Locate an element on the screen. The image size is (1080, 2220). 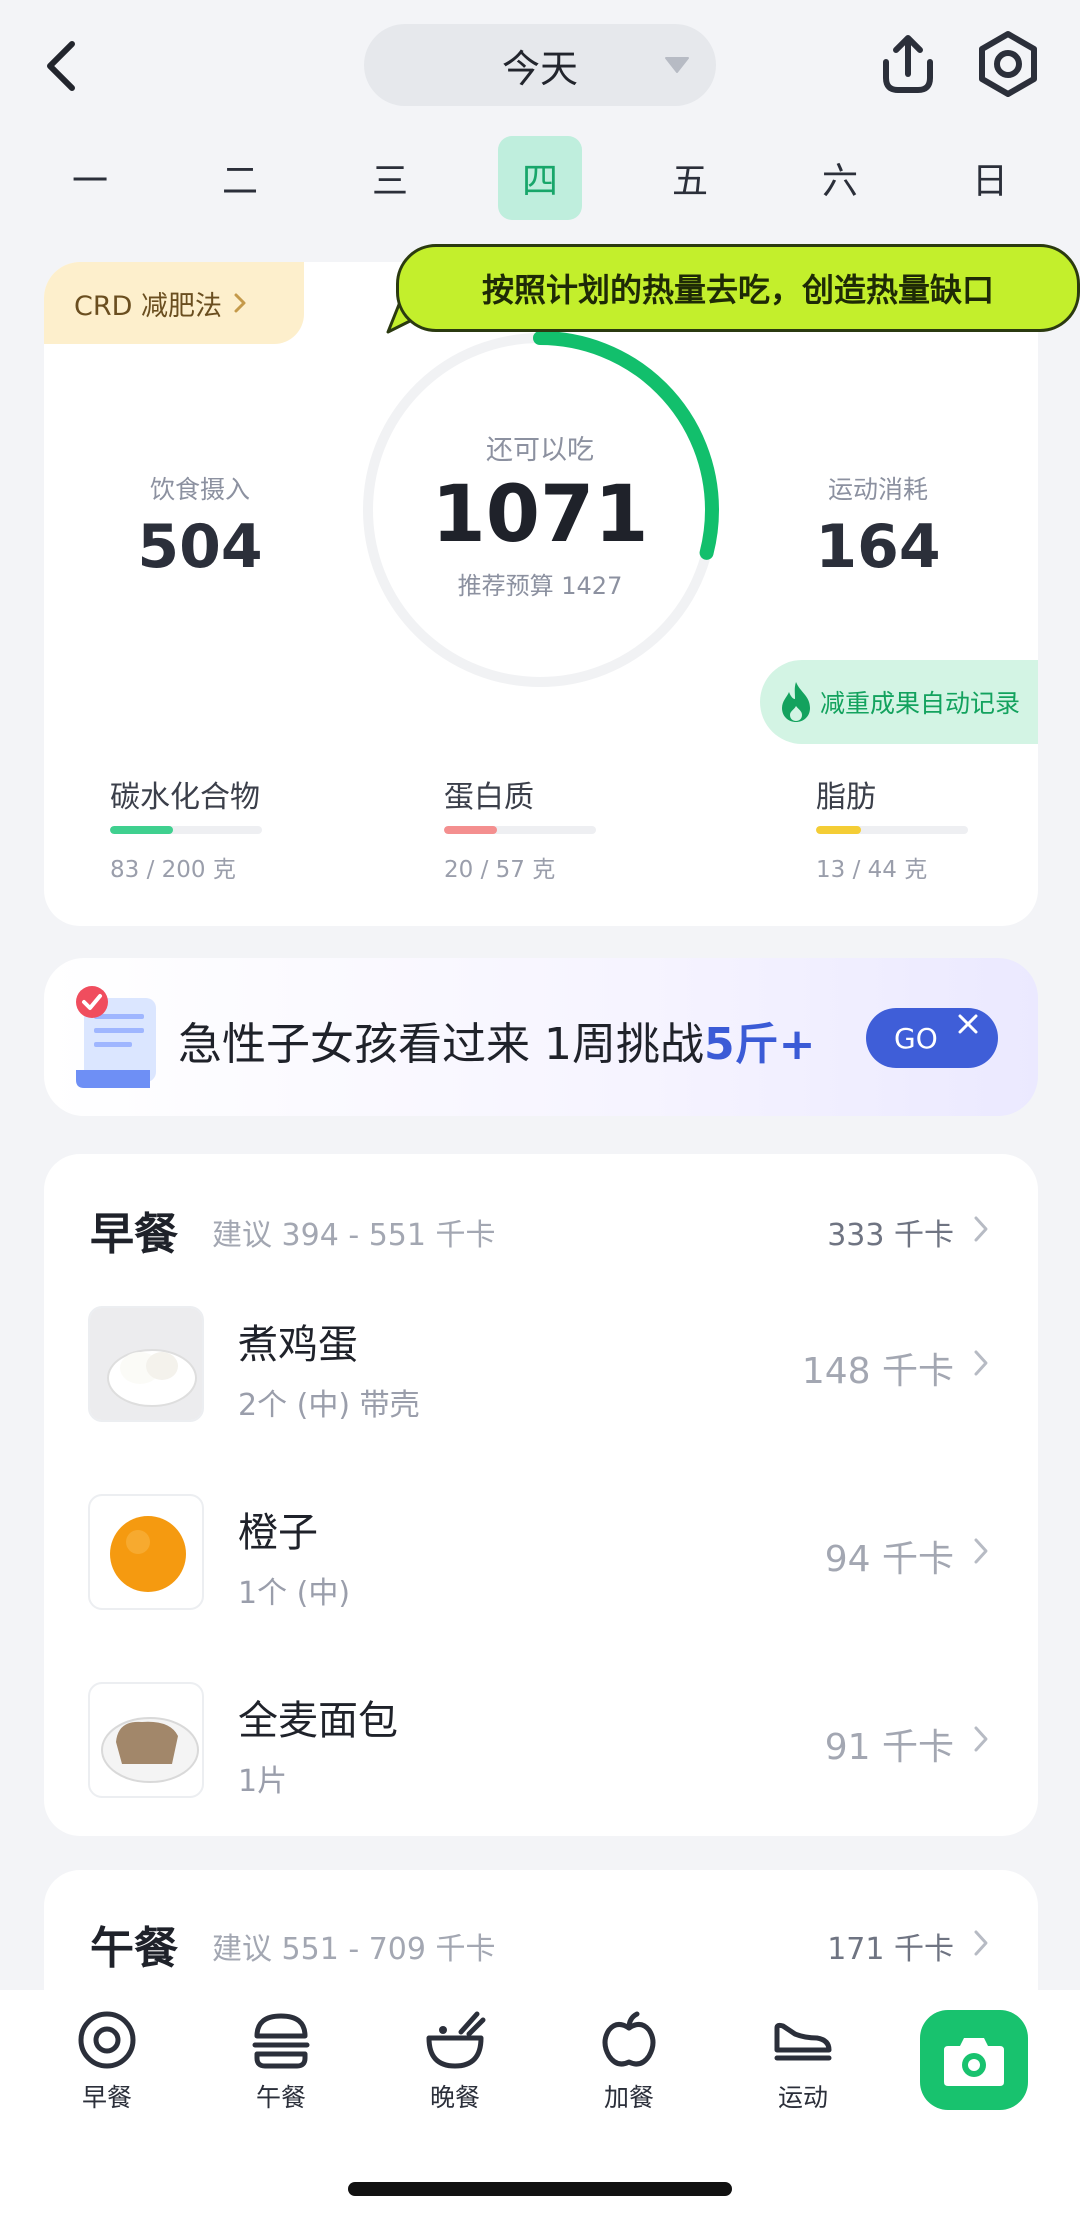
day-mon: 一 is located at coordinates (90, 178).